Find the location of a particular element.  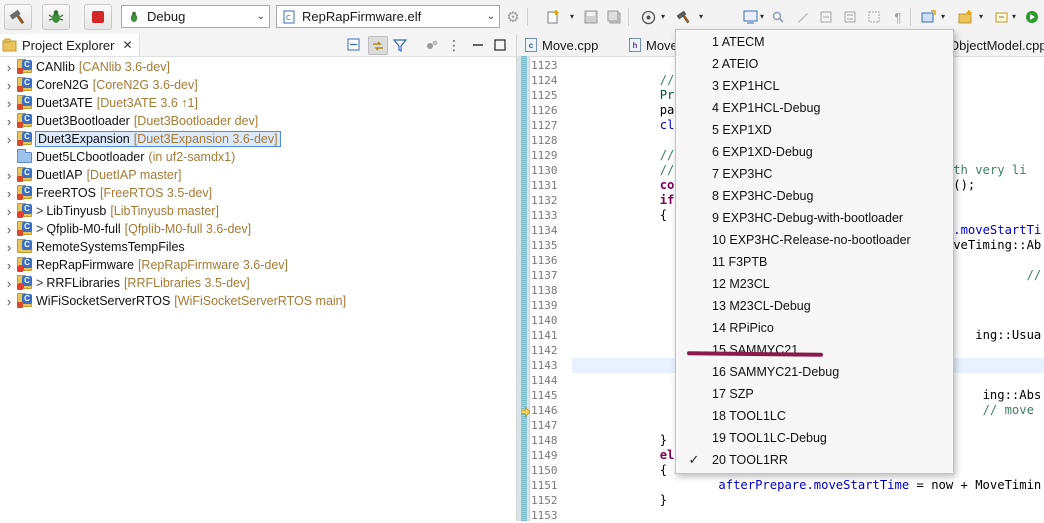

console-icon is located at coordinates (750, 17).